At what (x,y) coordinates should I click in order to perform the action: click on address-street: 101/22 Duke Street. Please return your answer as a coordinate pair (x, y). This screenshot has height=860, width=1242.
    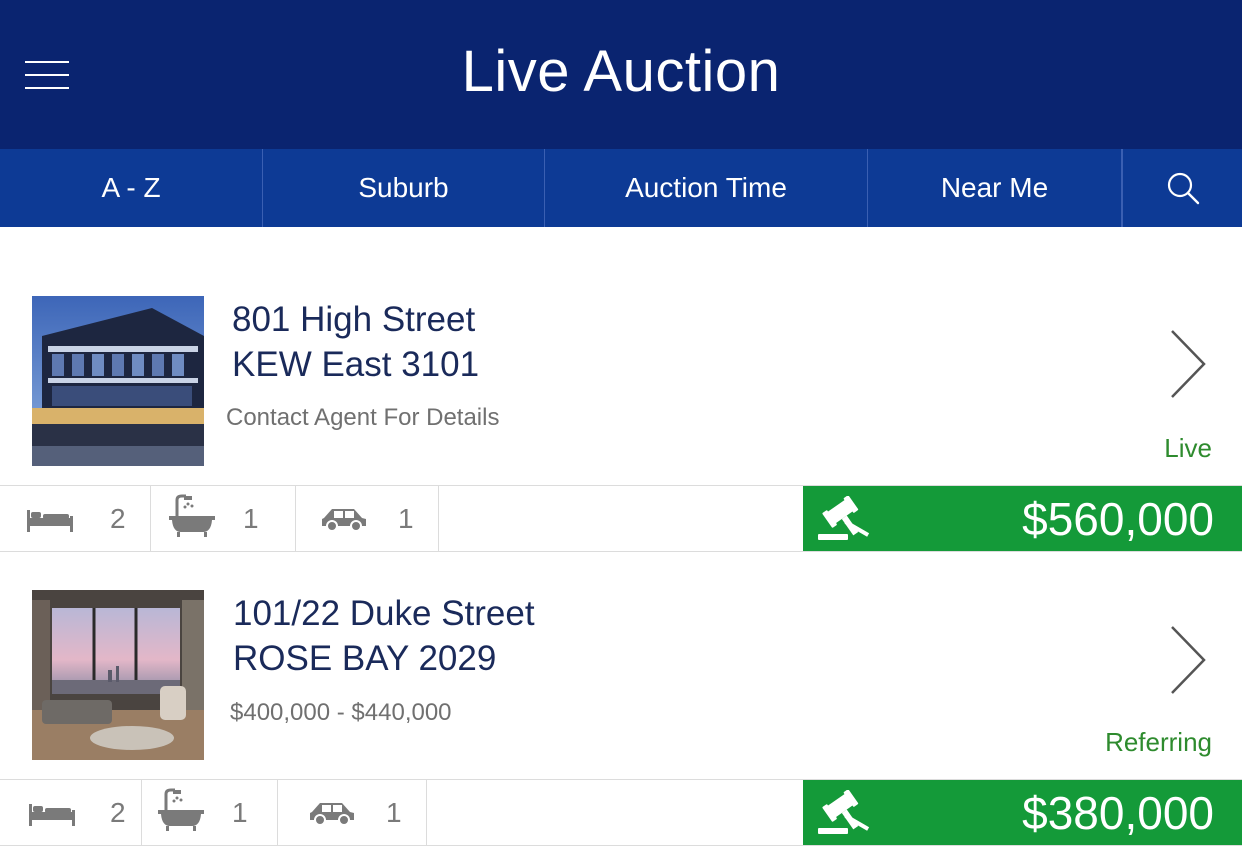
    Looking at the image, I should click on (384, 613).